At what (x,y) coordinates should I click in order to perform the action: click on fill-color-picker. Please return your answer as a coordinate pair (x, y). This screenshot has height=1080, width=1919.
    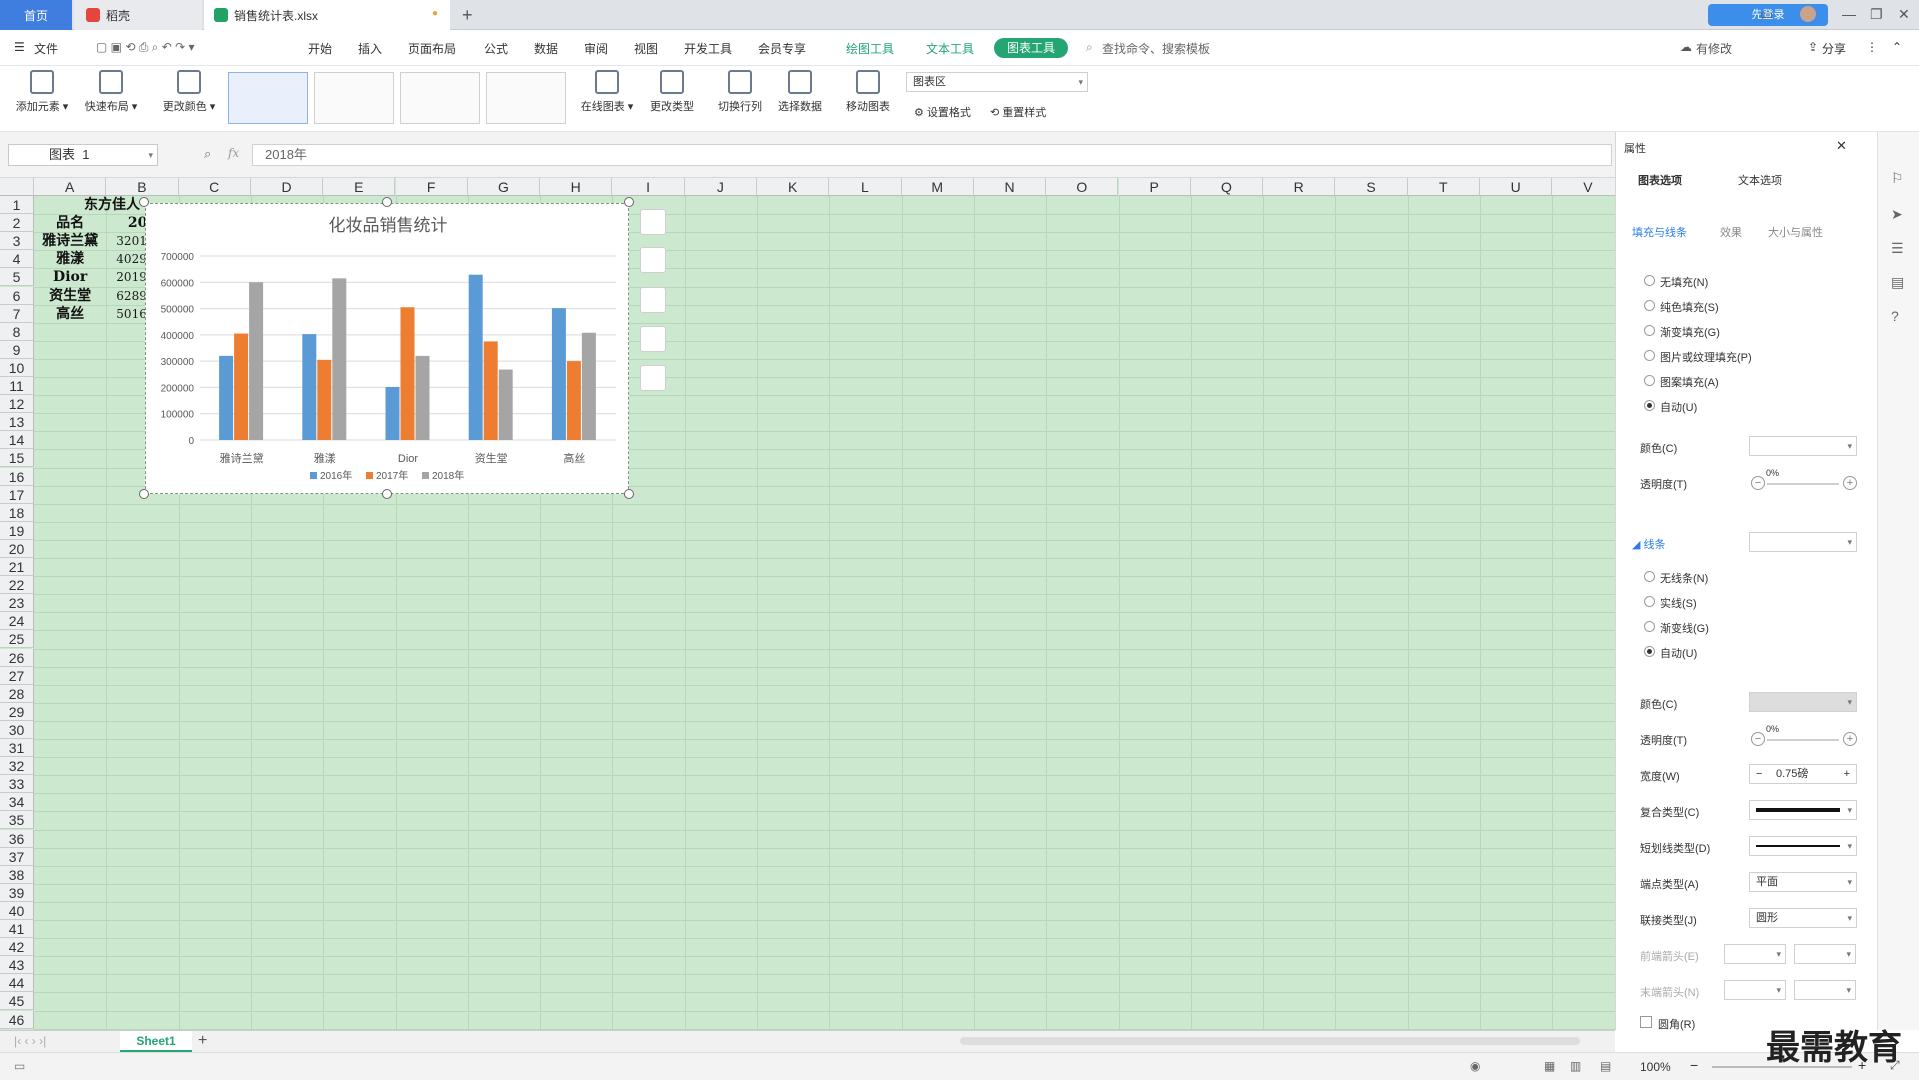
    Looking at the image, I should click on (1803, 446).